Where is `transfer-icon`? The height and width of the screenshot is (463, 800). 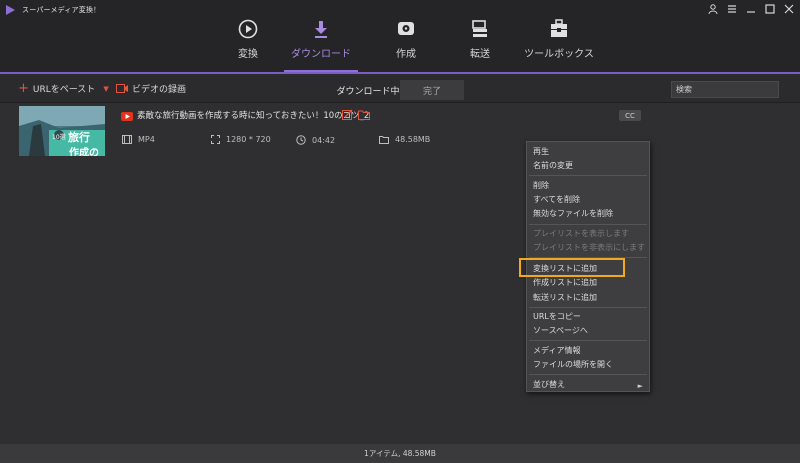
transfer-icon is located at coordinates (480, 30).